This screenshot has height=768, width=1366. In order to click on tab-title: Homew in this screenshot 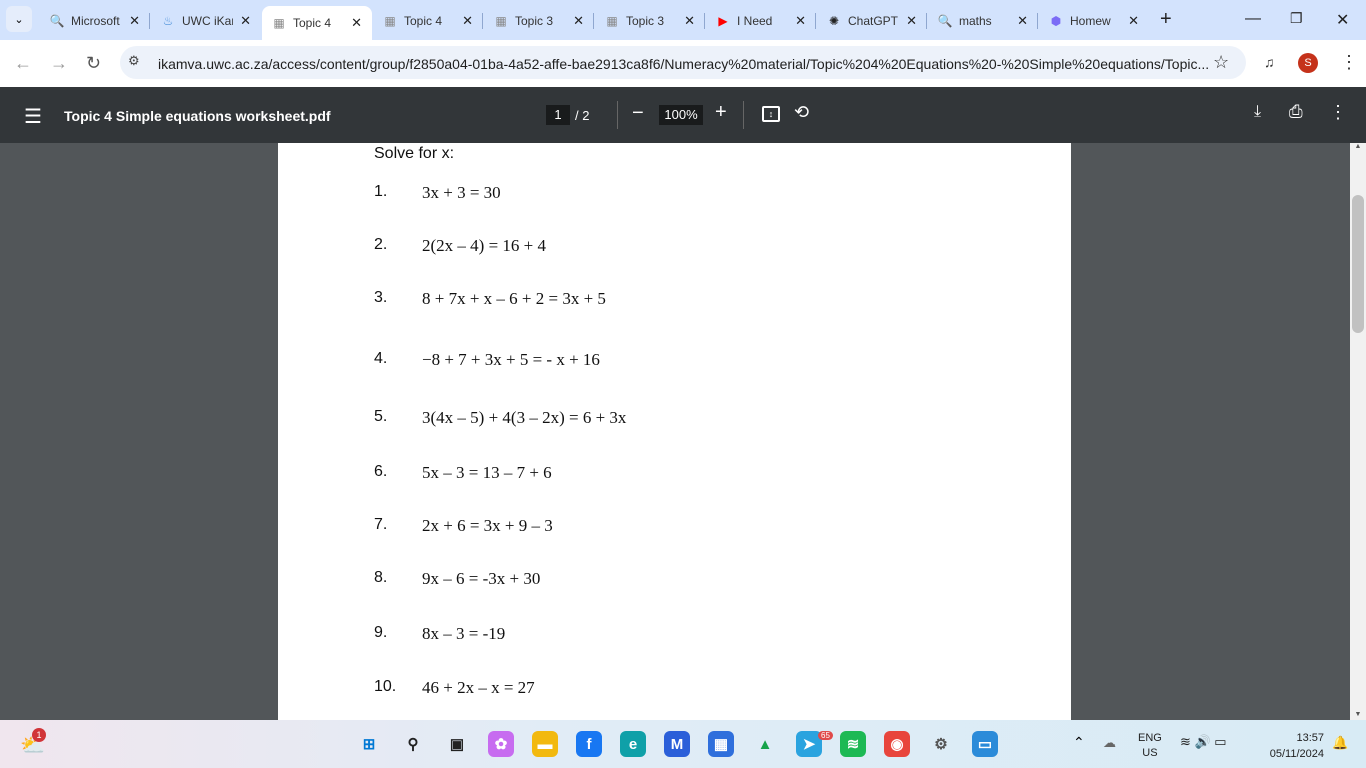, I will do `click(1090, 21)`.